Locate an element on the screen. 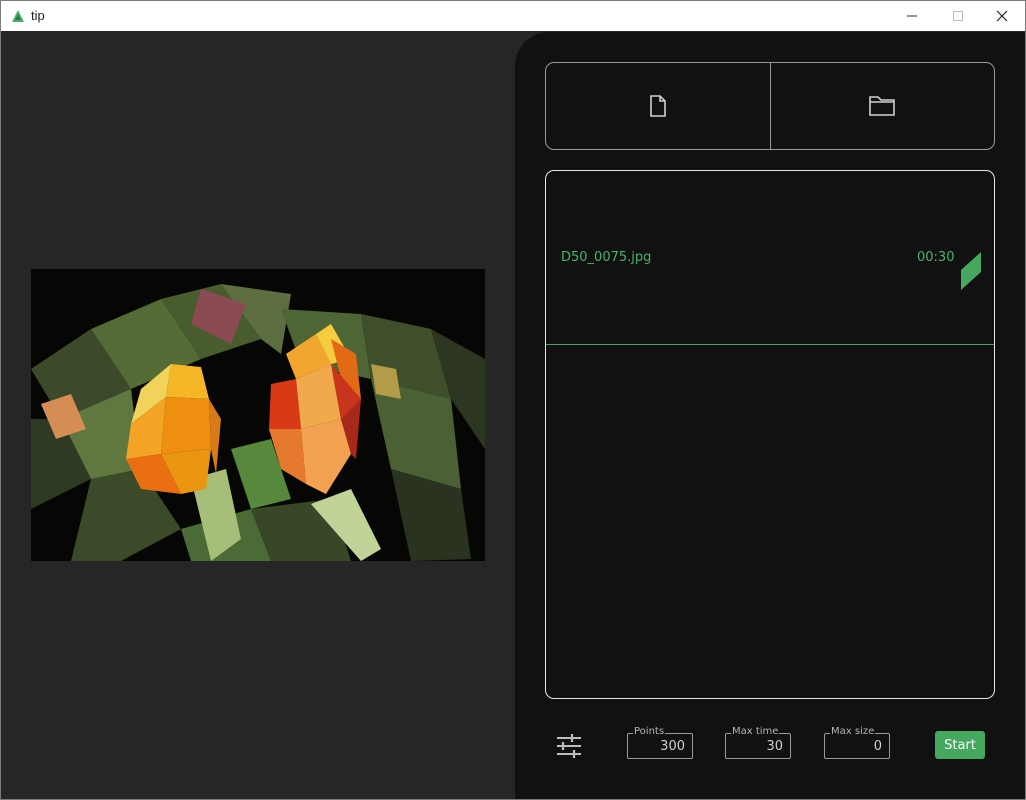 The image size is (1026, 800). minimize-button is located at coordinates (912, 16).